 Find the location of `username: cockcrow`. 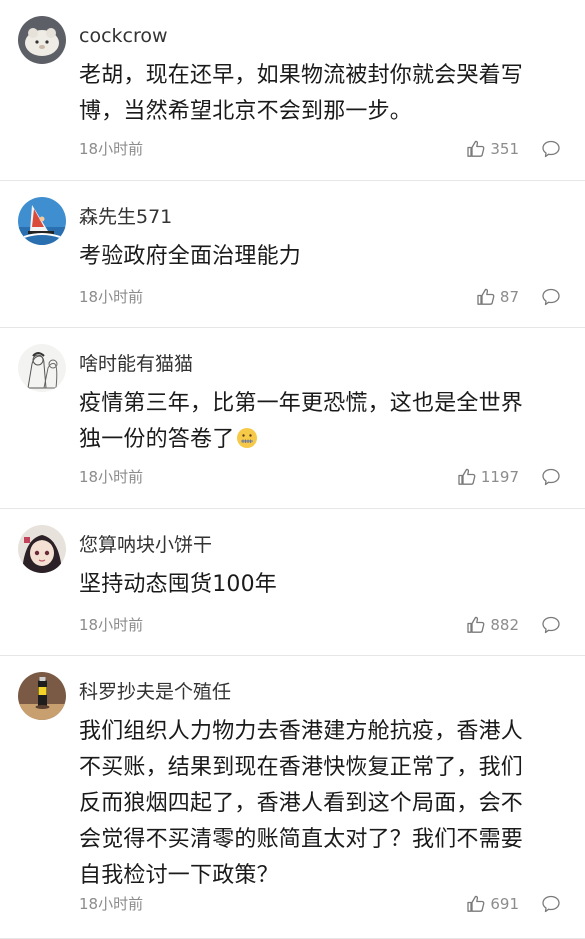

username: cockcrow is located at coordinates (123, 36).